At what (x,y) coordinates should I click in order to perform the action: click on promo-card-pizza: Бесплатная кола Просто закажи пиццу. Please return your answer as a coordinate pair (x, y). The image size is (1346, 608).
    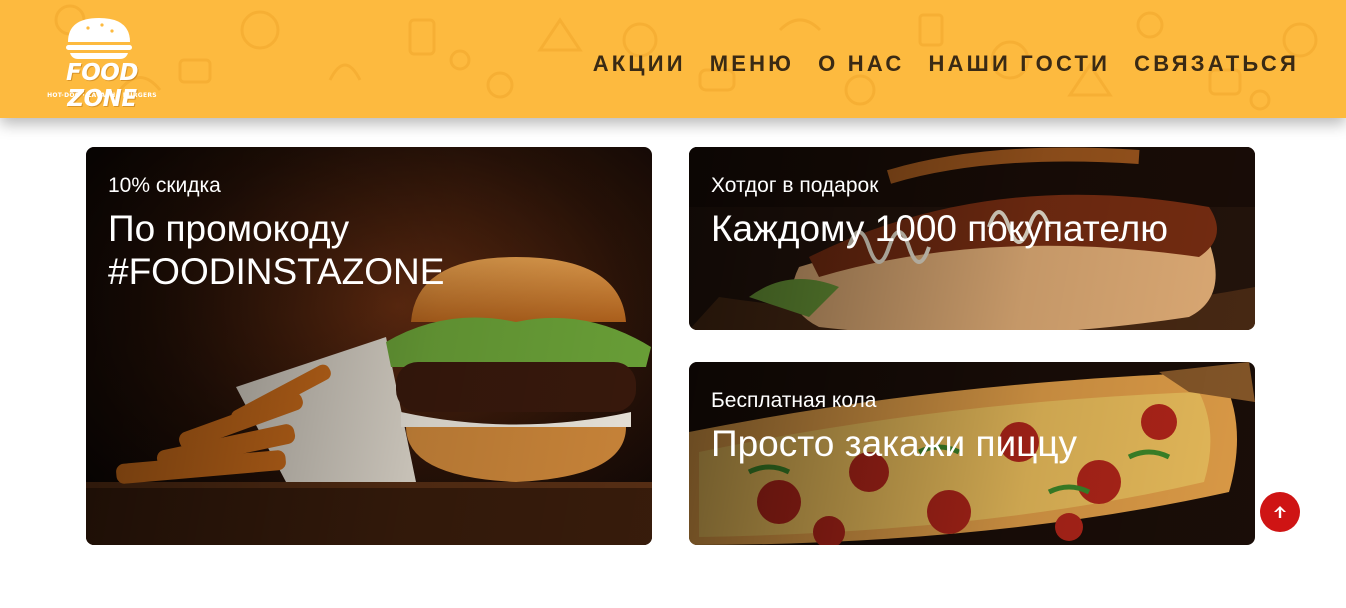
    Looking at the image, I should click on (972, 453).